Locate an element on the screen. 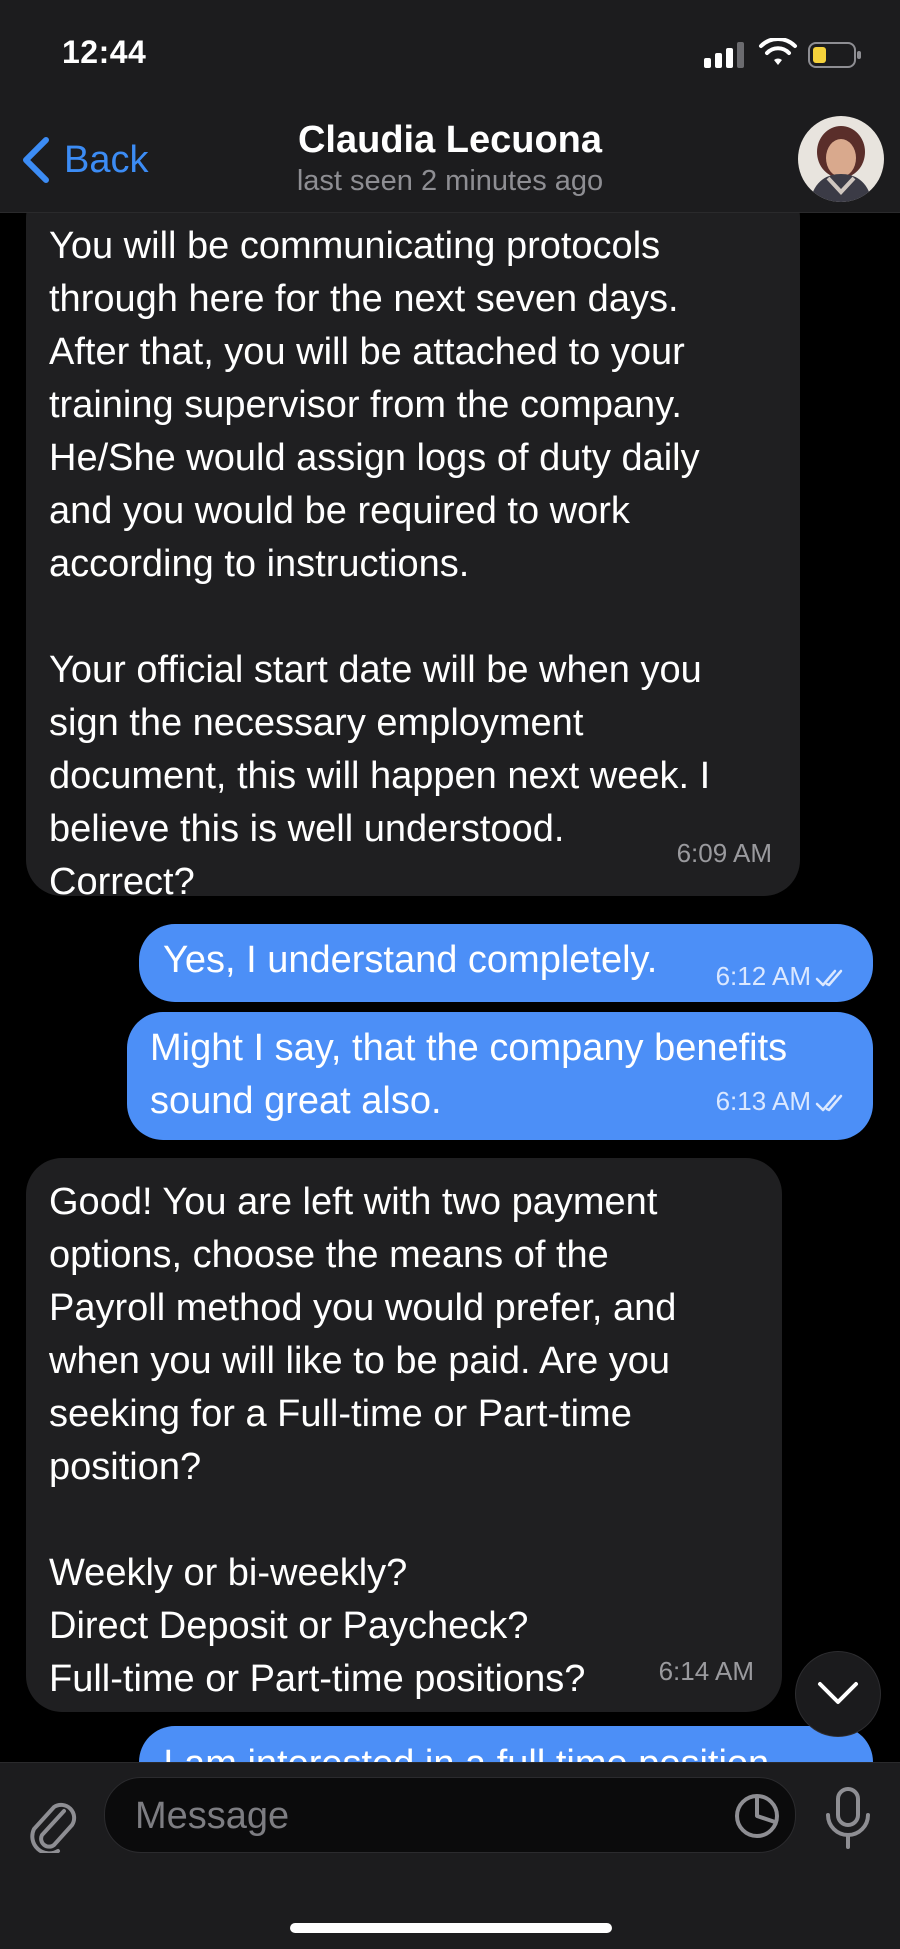  message-input-bar is located at coordinates (450, 1855).